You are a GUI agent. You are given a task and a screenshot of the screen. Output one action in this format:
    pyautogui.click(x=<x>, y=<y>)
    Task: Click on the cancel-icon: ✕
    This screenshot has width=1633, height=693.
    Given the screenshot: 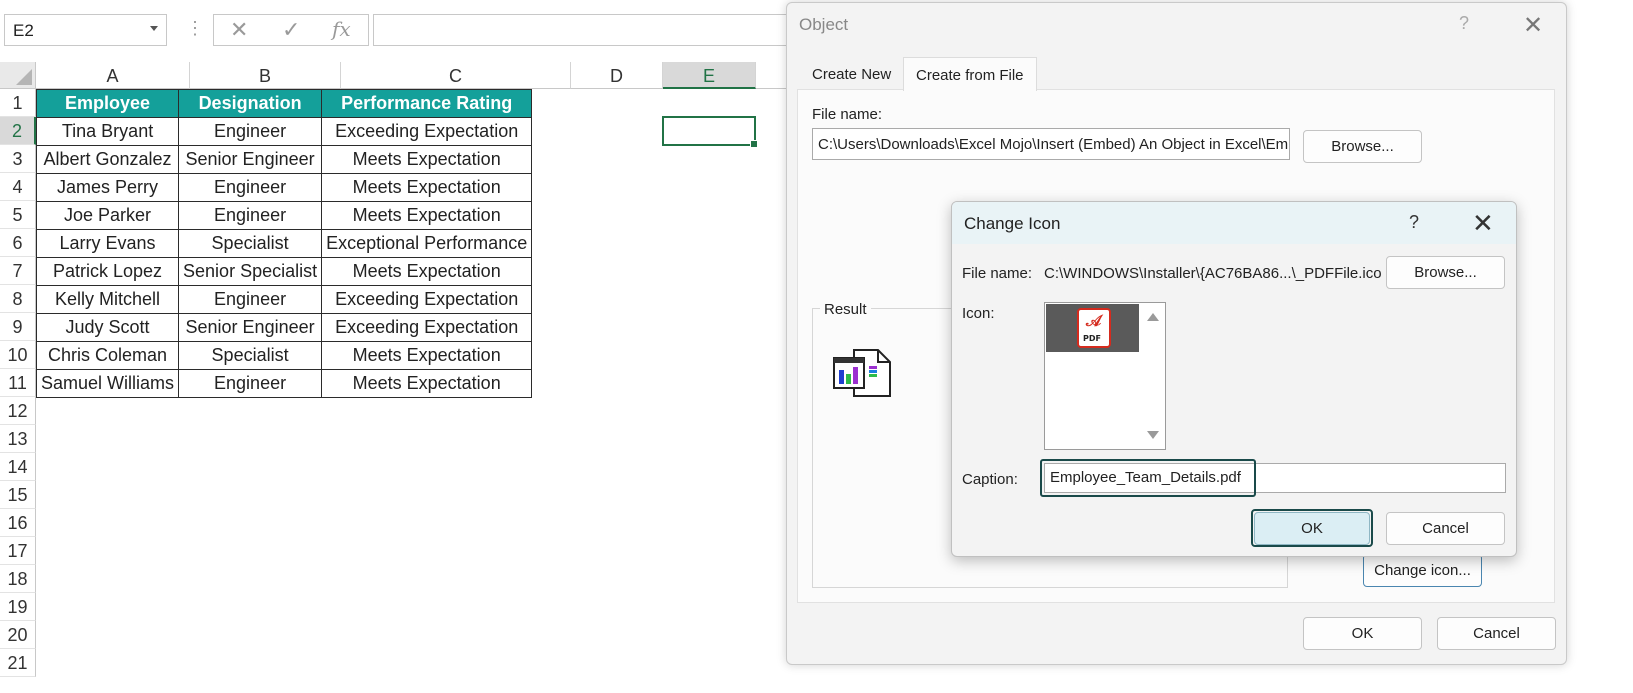 What is the action you would take?
    pyautogui.click(x=239, y=30)
    